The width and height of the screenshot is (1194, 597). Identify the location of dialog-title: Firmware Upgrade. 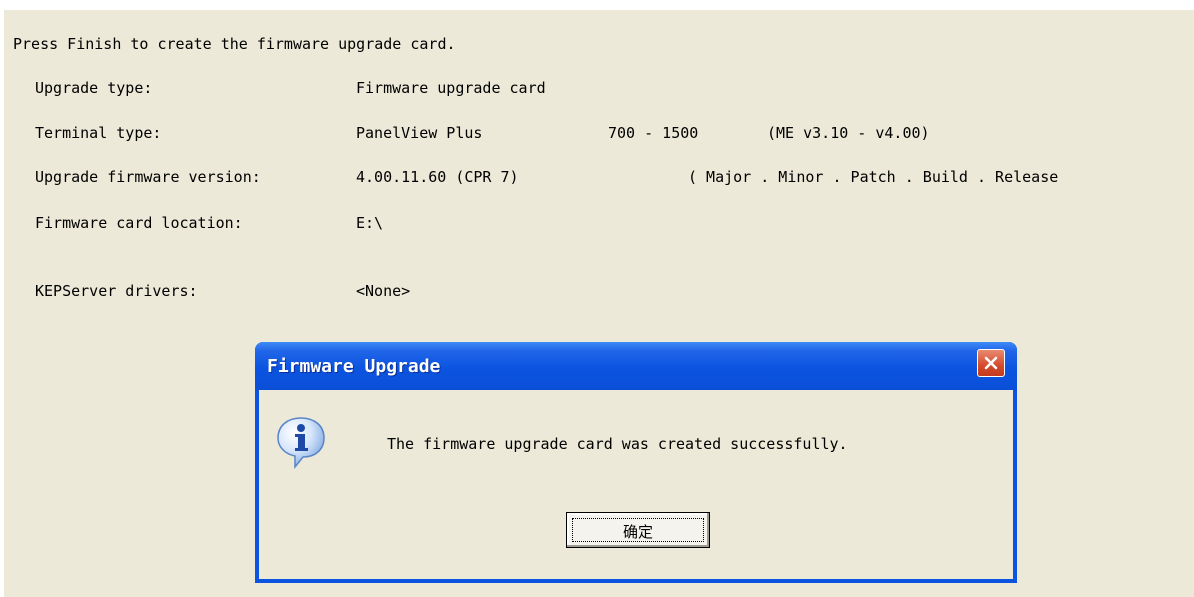
(354, 366).